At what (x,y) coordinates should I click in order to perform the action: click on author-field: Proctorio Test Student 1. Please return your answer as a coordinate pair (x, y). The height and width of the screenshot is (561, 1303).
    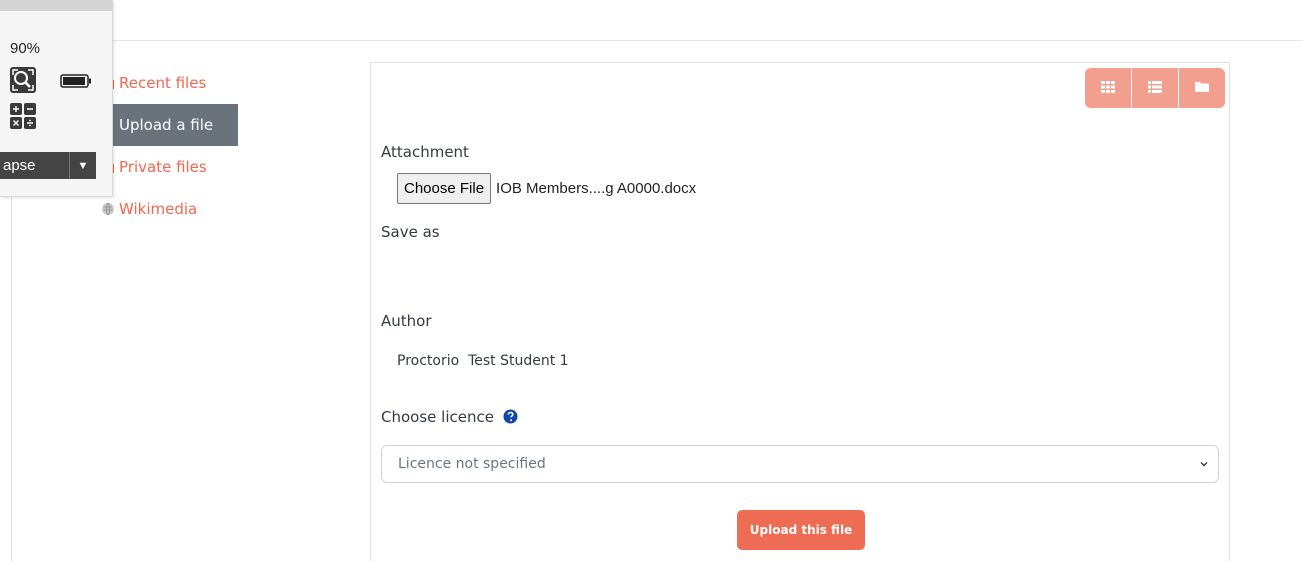
    Looking at the image, I should click on (483, 361).